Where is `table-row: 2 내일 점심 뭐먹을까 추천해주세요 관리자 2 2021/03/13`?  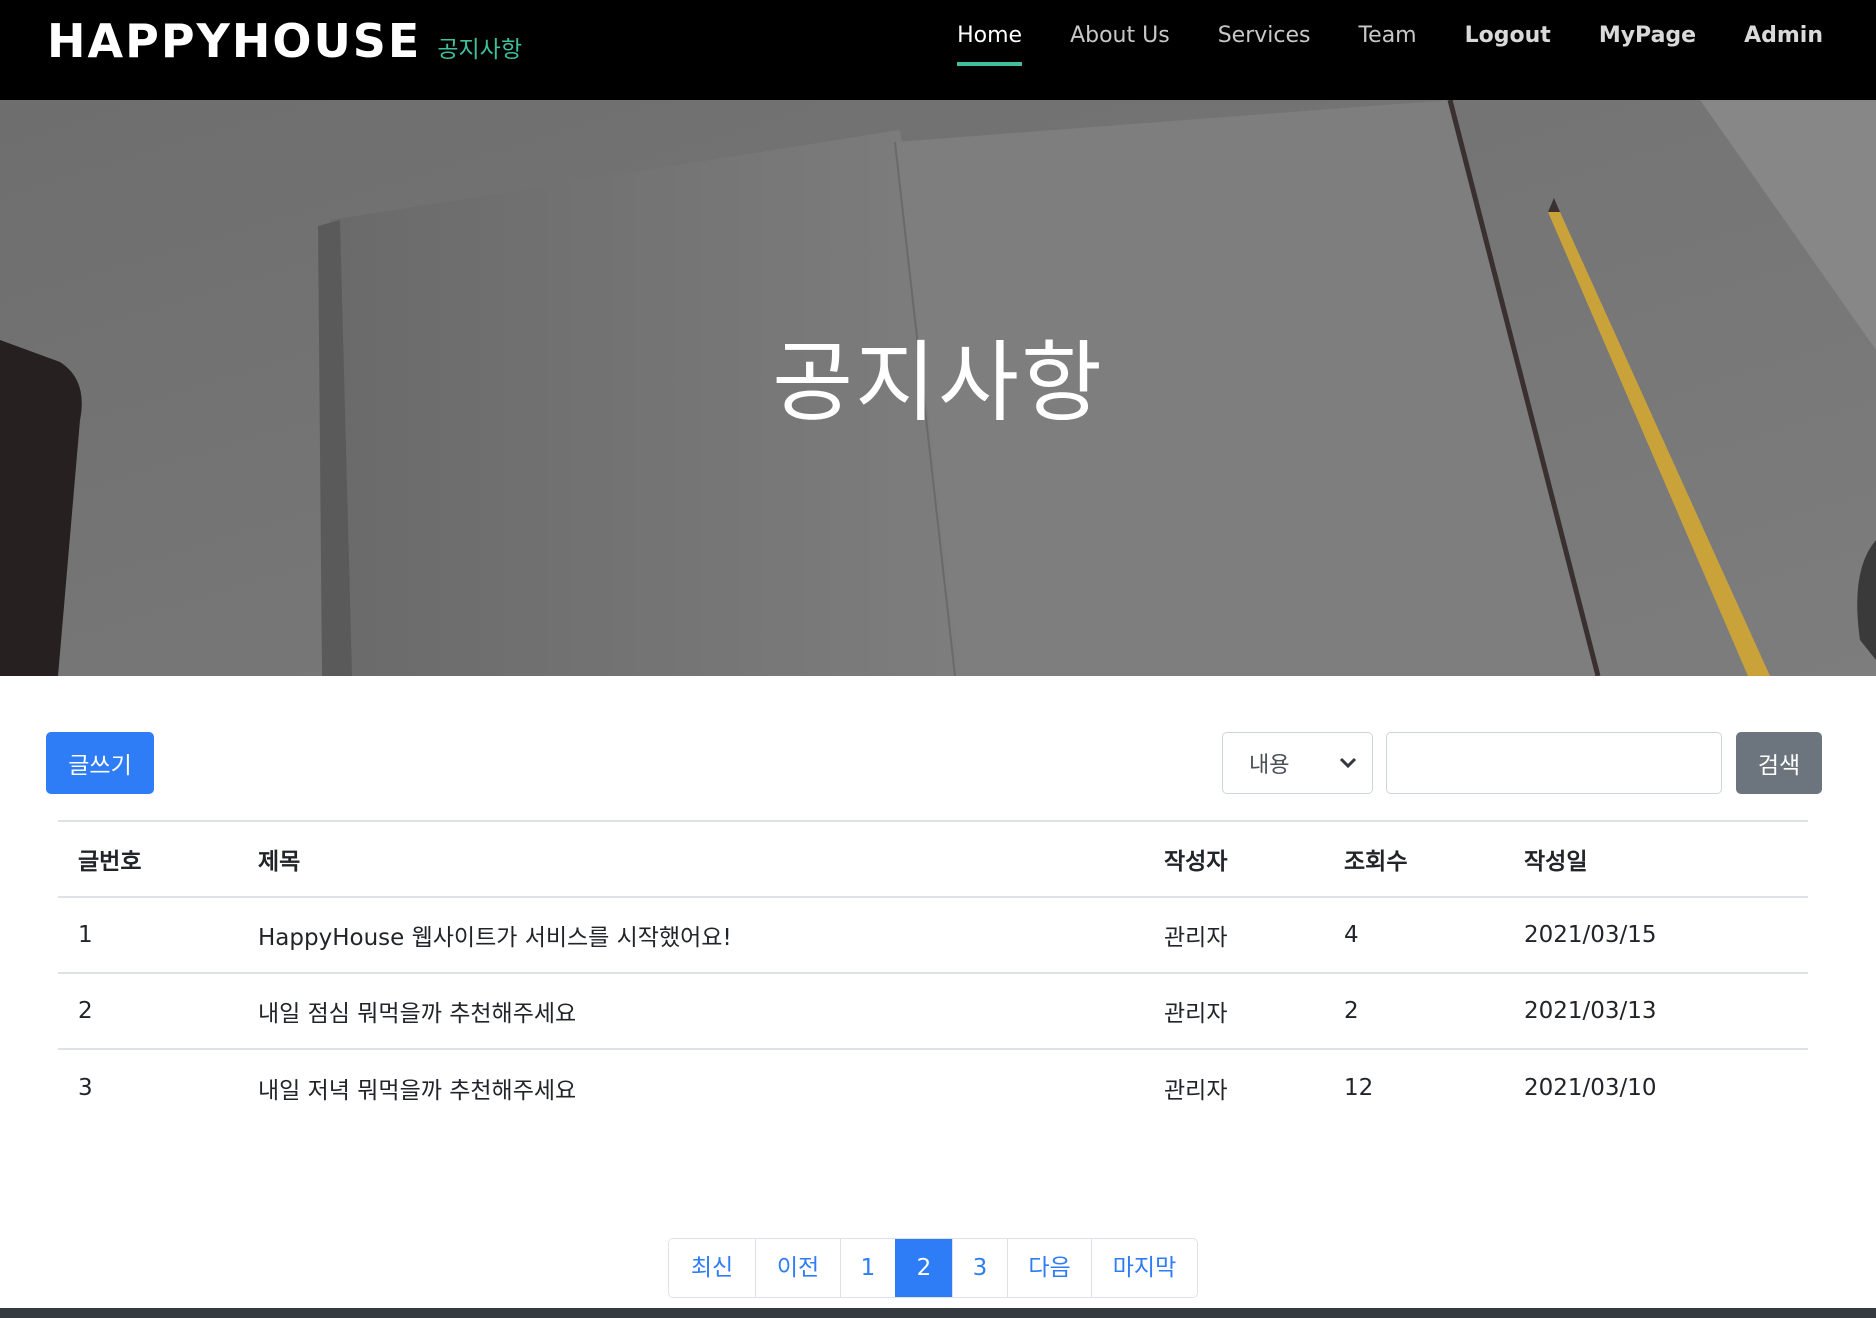
table-row: 2 내일 점심 뭐먹을까 추천해주세요 관리자 2 2021/03/13 is located at coordinates (933, 1010).